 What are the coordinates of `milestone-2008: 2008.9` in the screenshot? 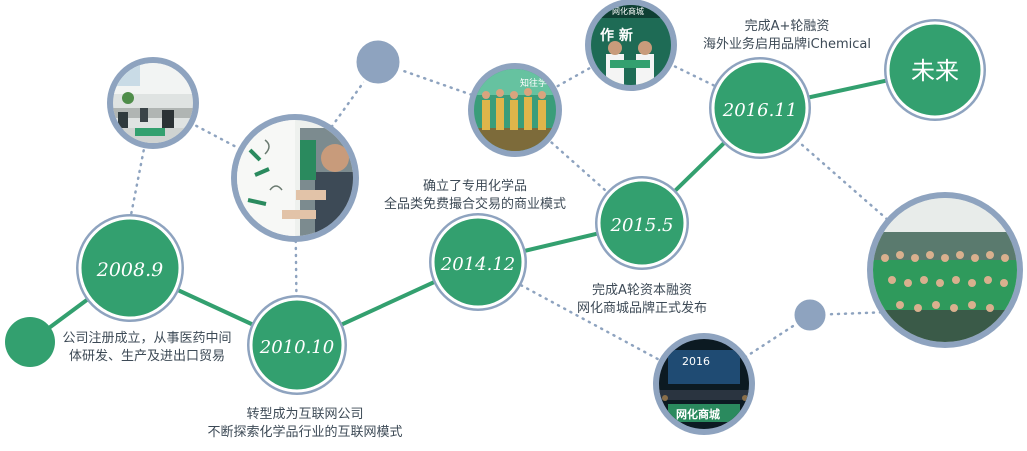 It's located at (130, 268).